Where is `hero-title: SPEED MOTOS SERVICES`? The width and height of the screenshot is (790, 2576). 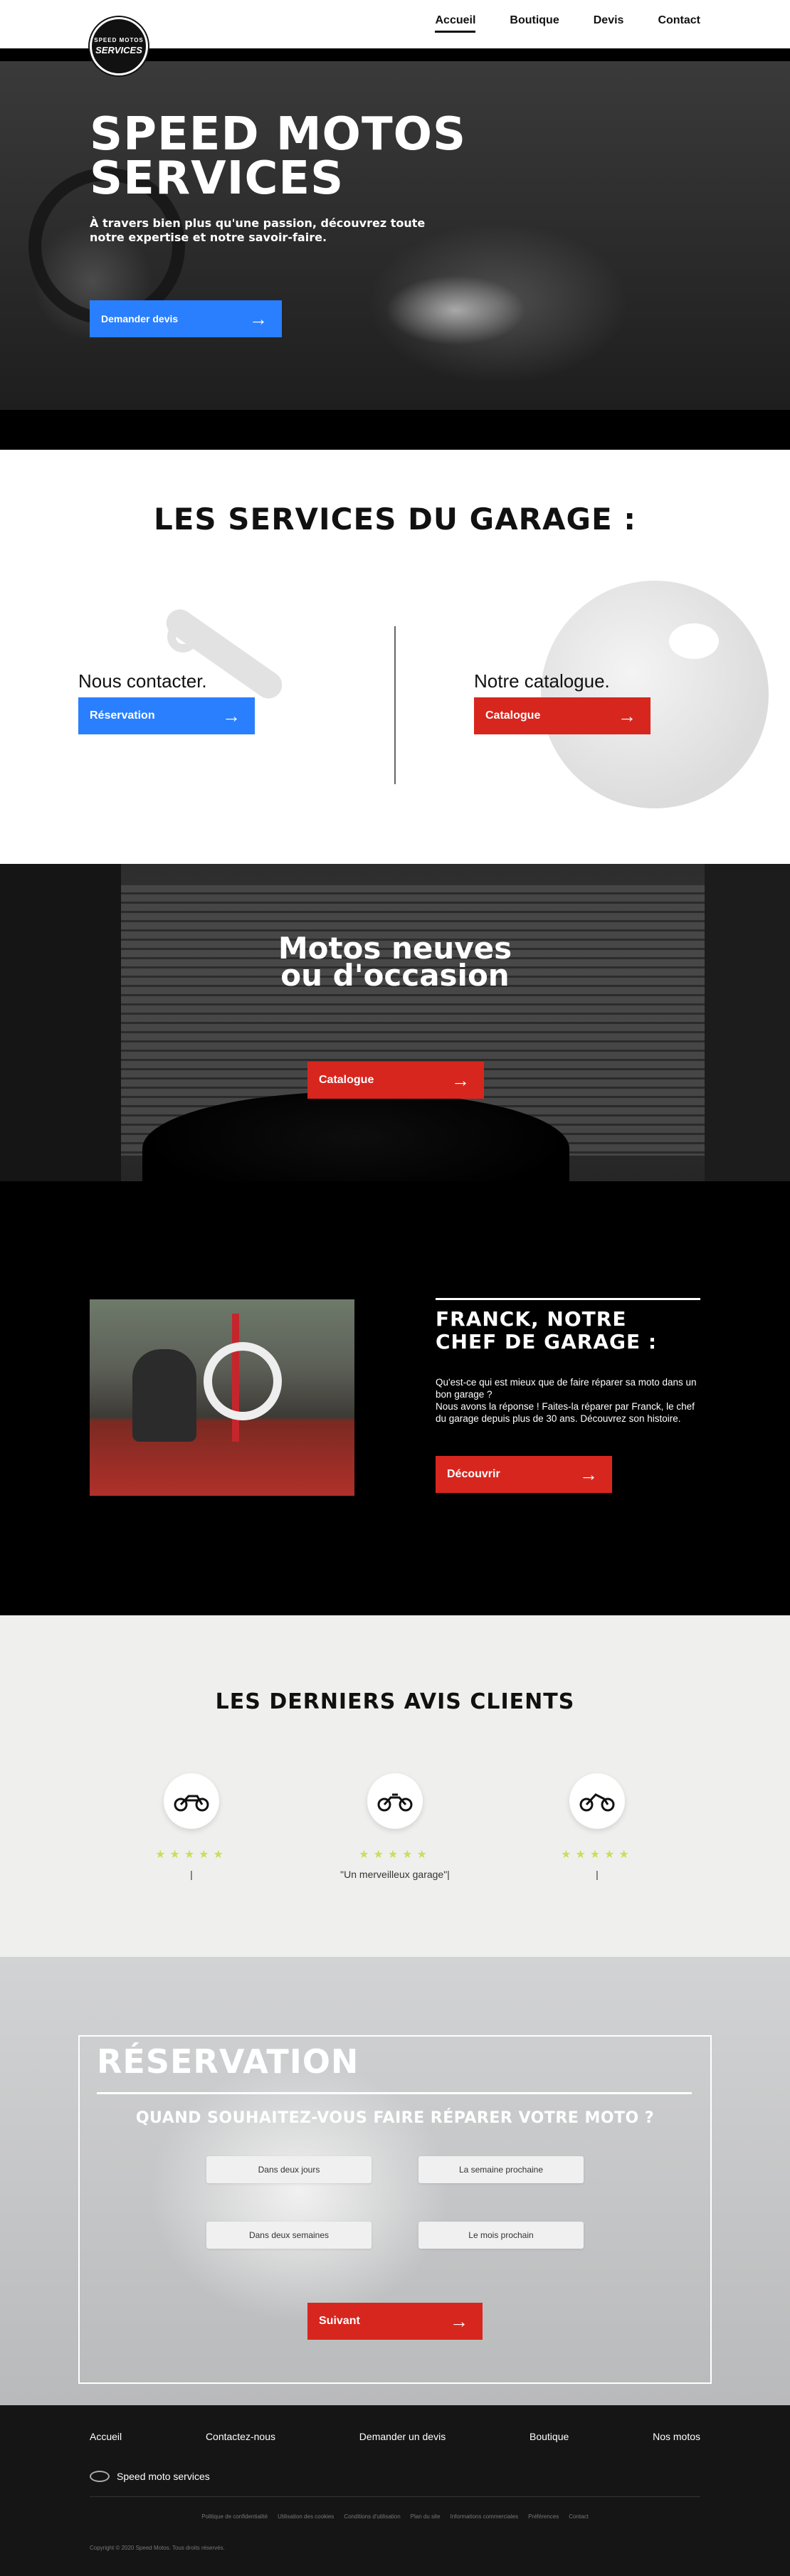
hero-title: SPEED MOTOS SERVICES is located at coordinates (374, 156).